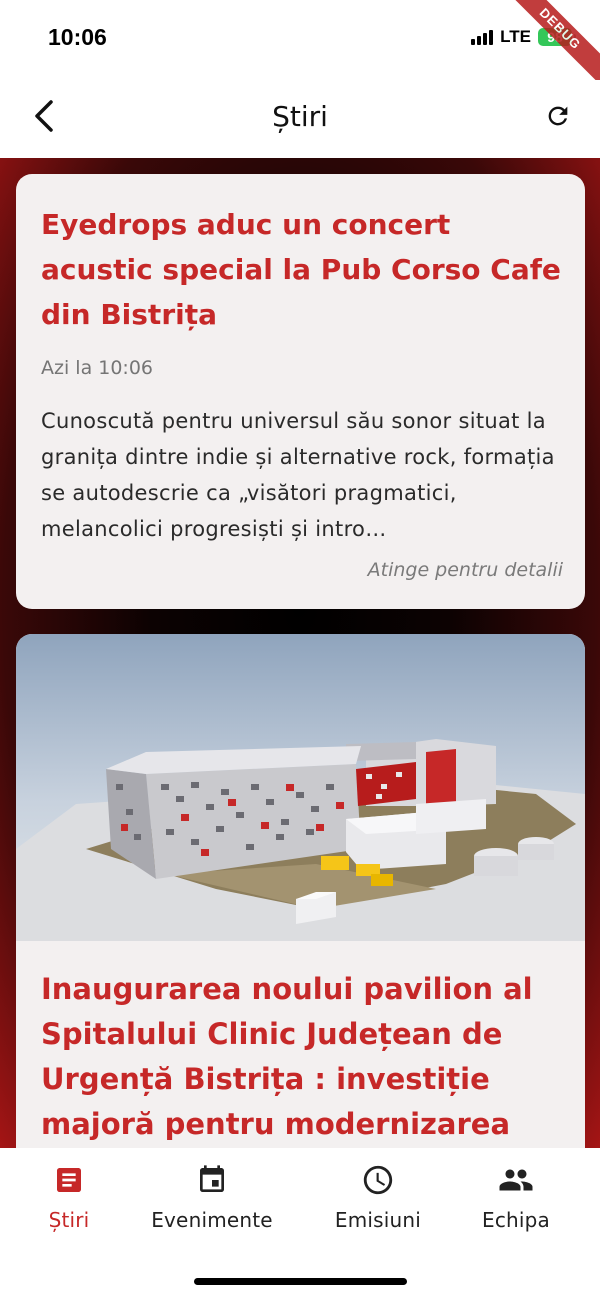 This screenshot has width=600, height=1299. Describe the element at coordinates (300, 43) in the screenshot. I see `status-bar: 10:06 LTE 98 DEBUG` at that location.